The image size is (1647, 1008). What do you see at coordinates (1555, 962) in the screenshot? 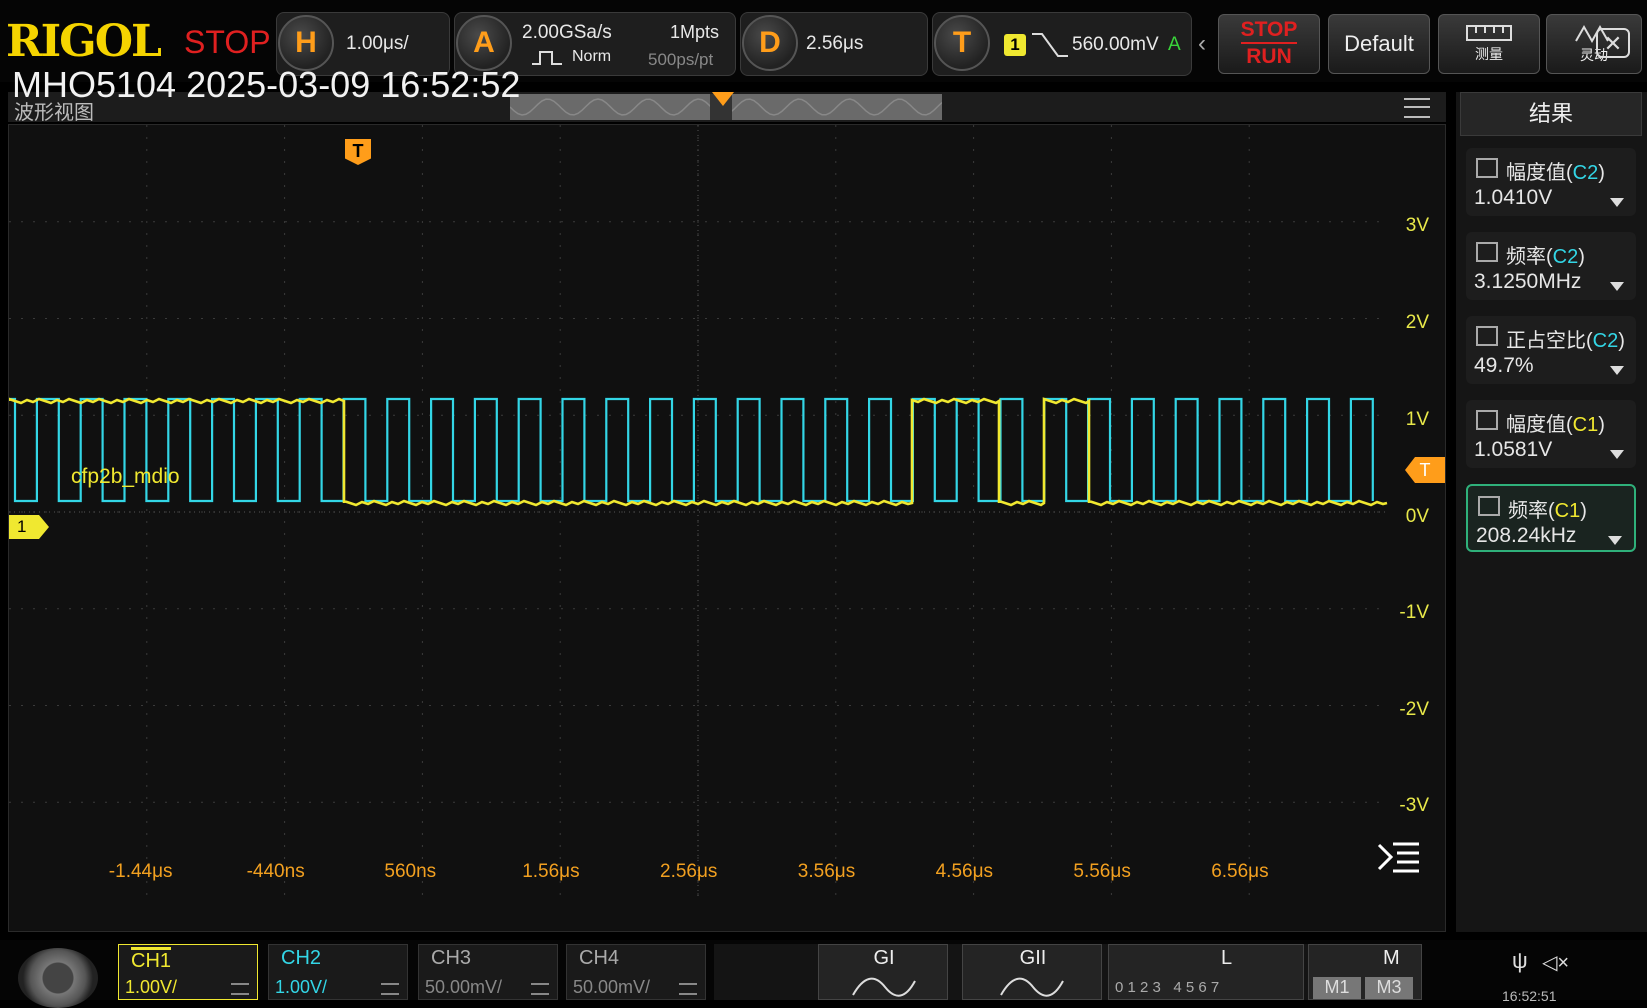
I see `mute-icon: ◁×` at bounding box center [1555, 962].